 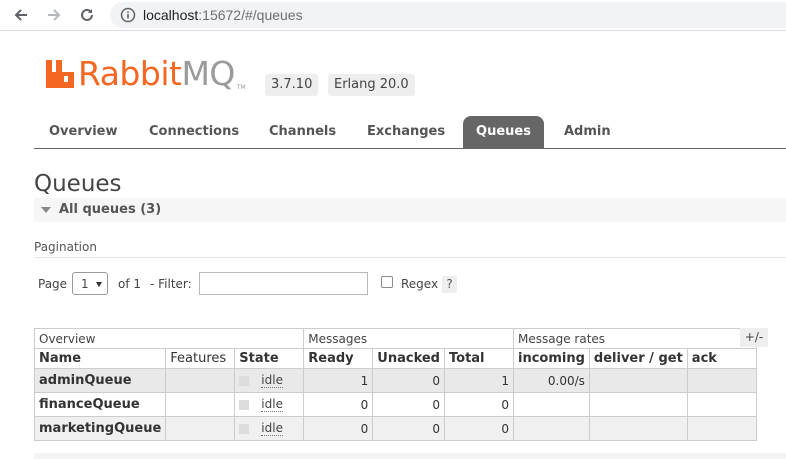 What do you see at coordinates (83, 132) in the screenshot?
I see `tab-overview: Overview` at bounding box center [83, 132].